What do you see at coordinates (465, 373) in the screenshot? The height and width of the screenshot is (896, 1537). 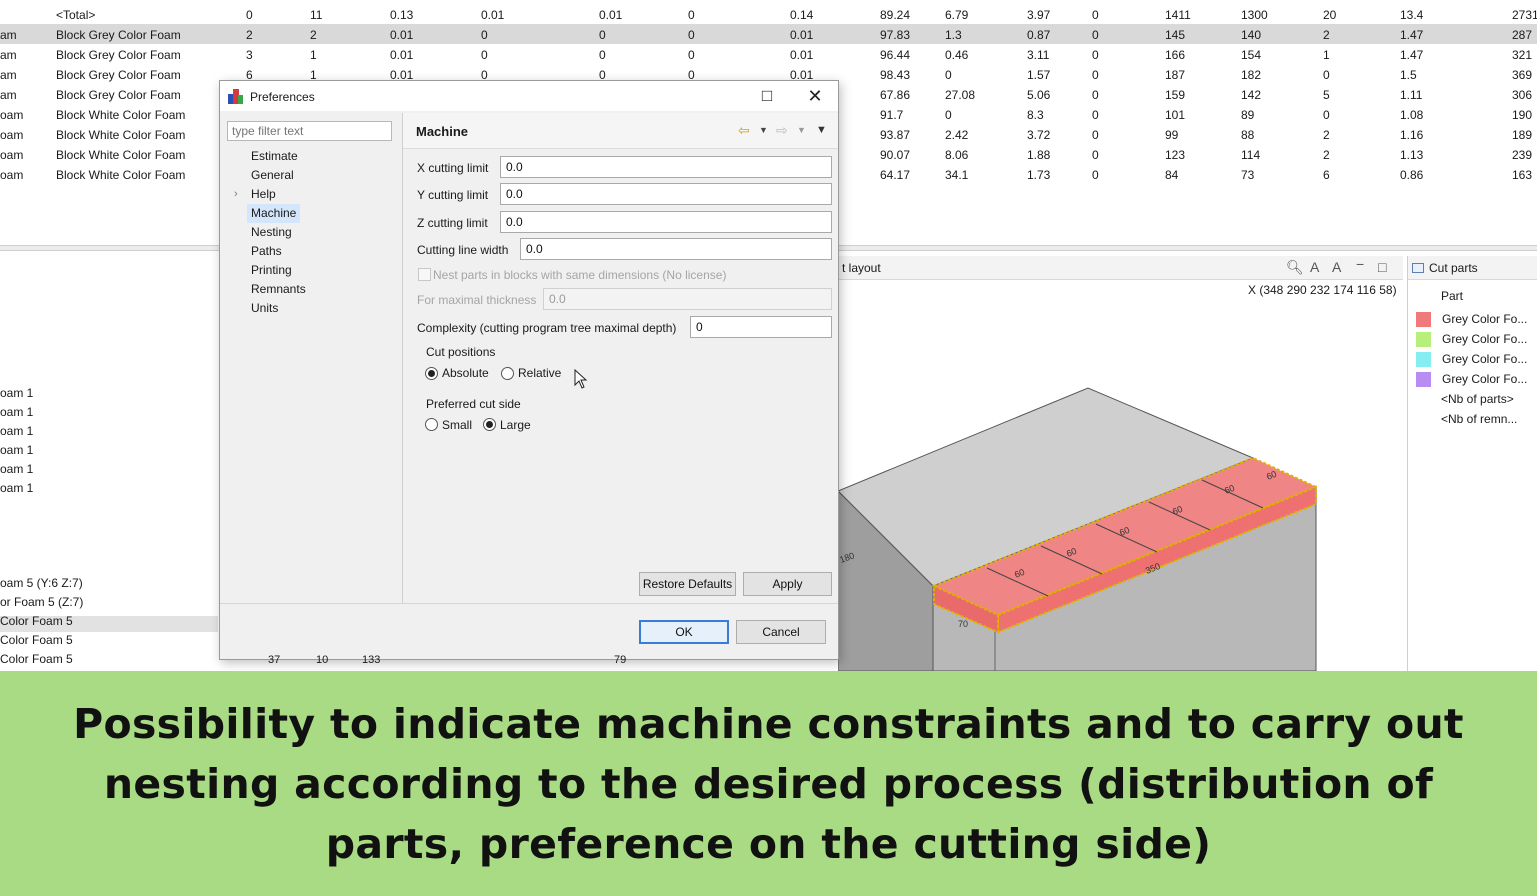 I see `absolute-label: Absolute` at bounding box center [465, 373].